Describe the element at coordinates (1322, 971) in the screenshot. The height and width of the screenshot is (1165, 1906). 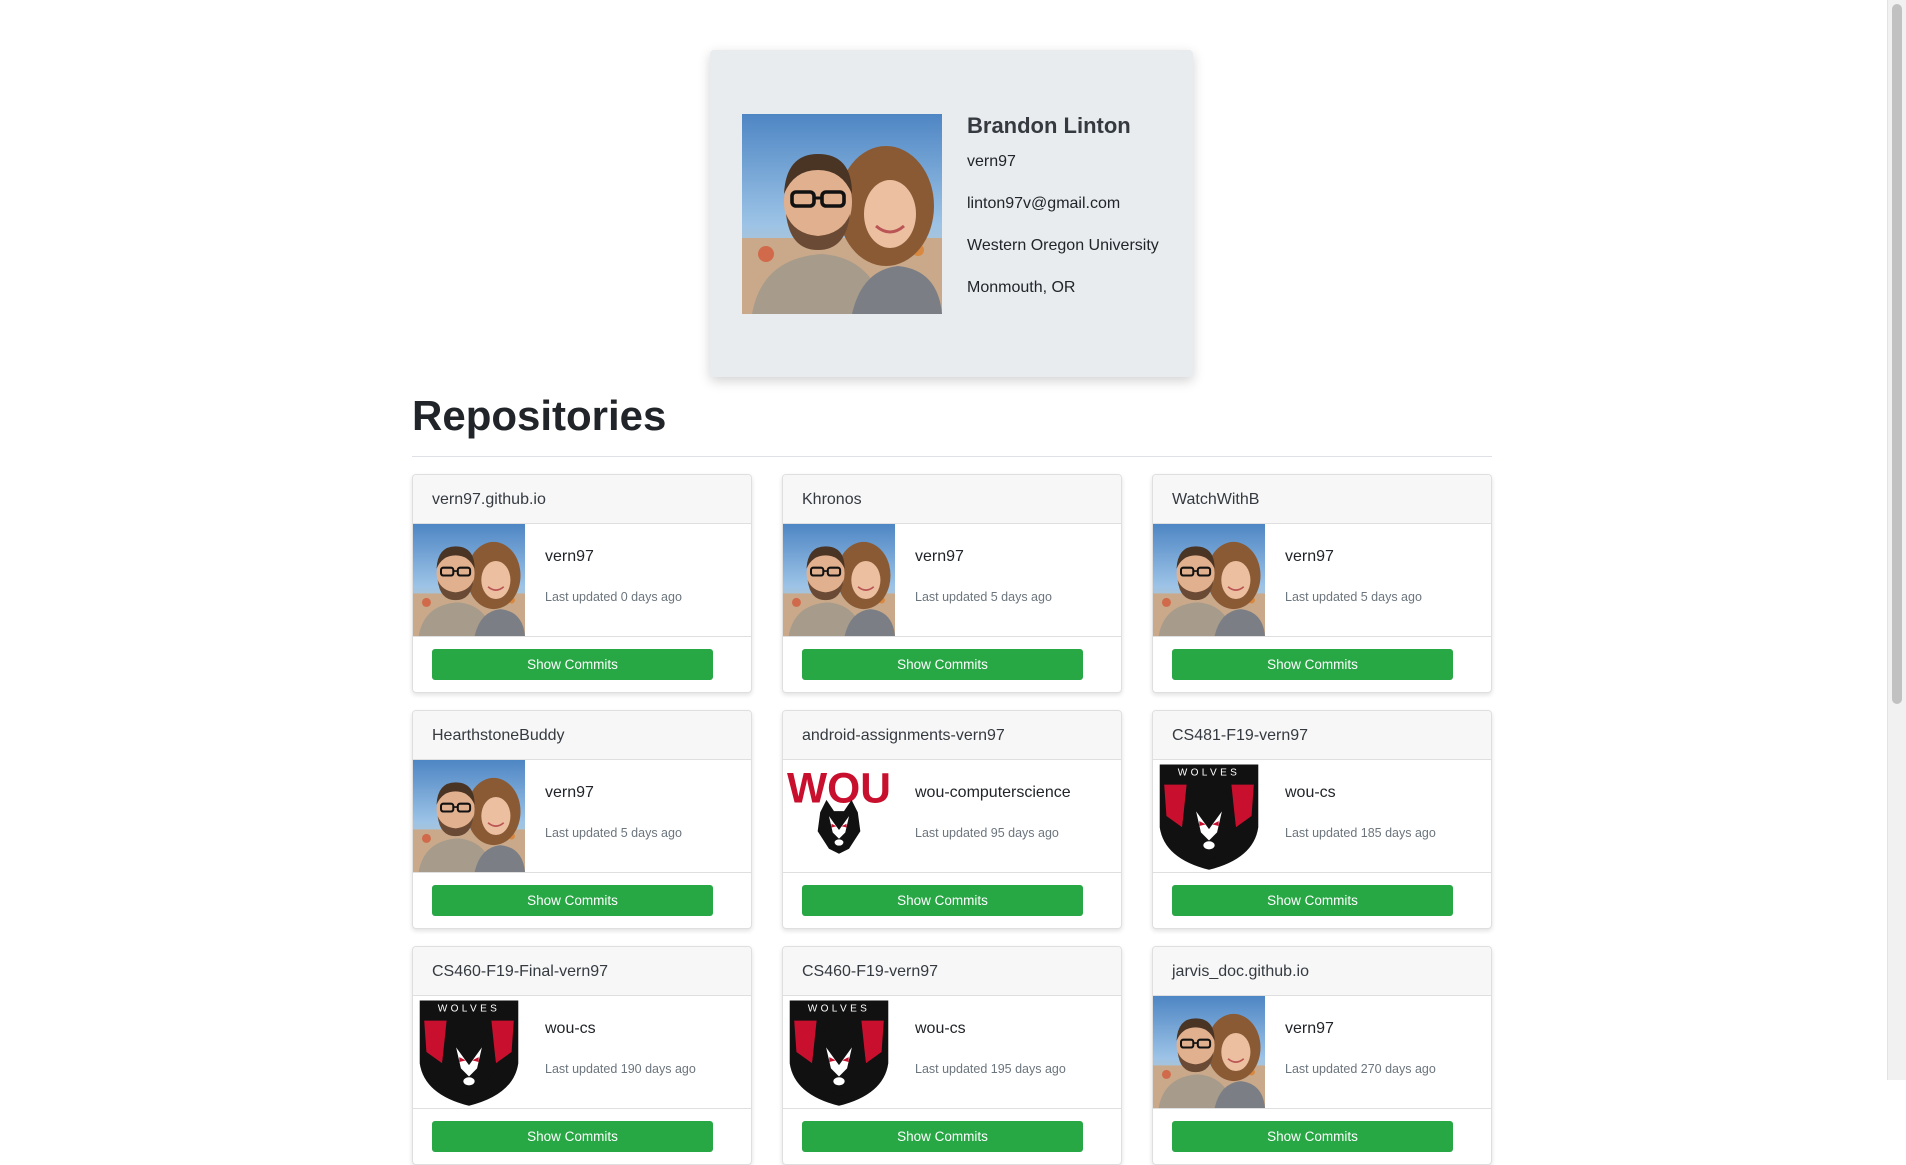
I see `repo-name: jarvis_doc.github.io` at that location.